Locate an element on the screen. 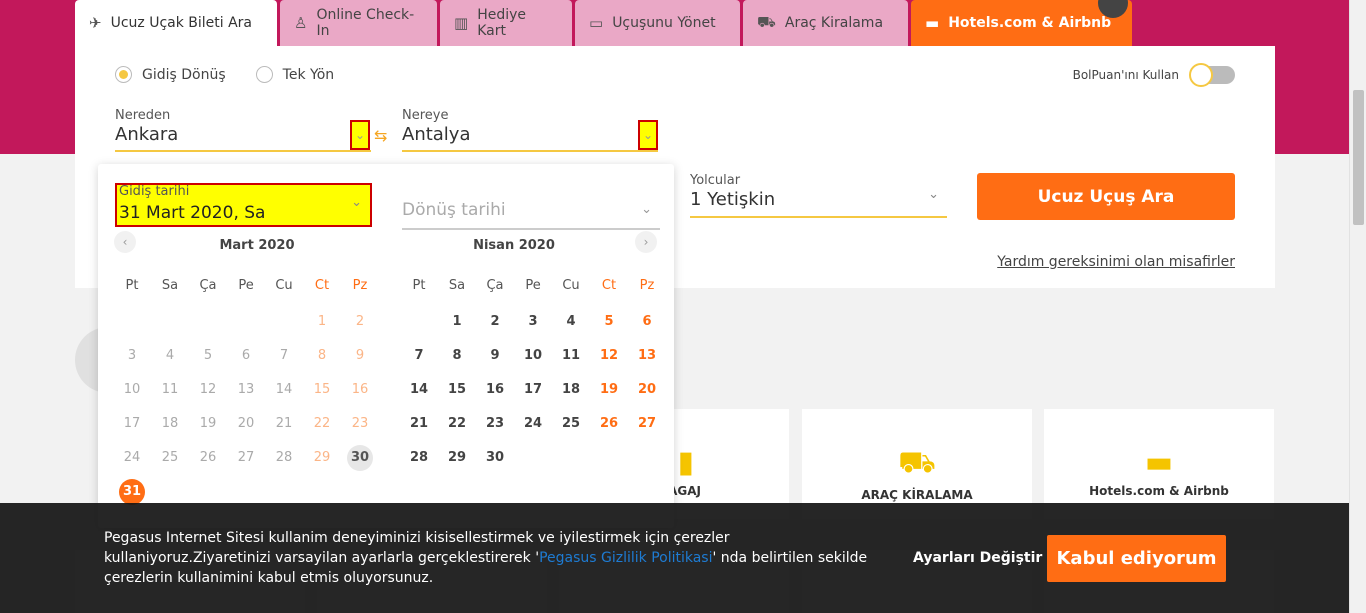 The width and height of the screenshot is (1366, 613). assistance-link: Yardım gereksinimi olan misafirler is located at coordinates (1116, 262).